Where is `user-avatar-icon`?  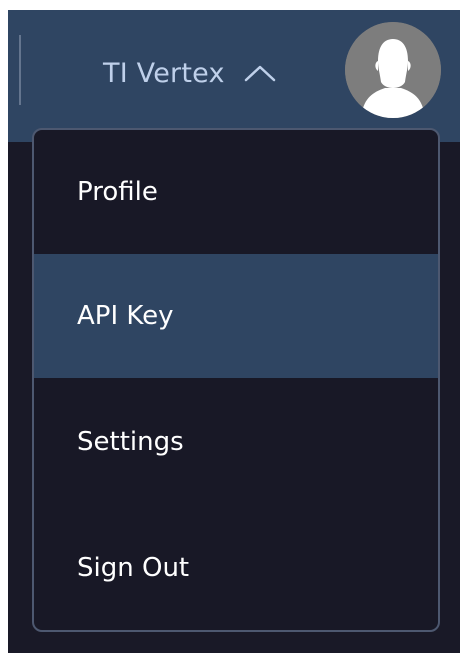 user-avatar-icon is located at coordinates (393, 70).